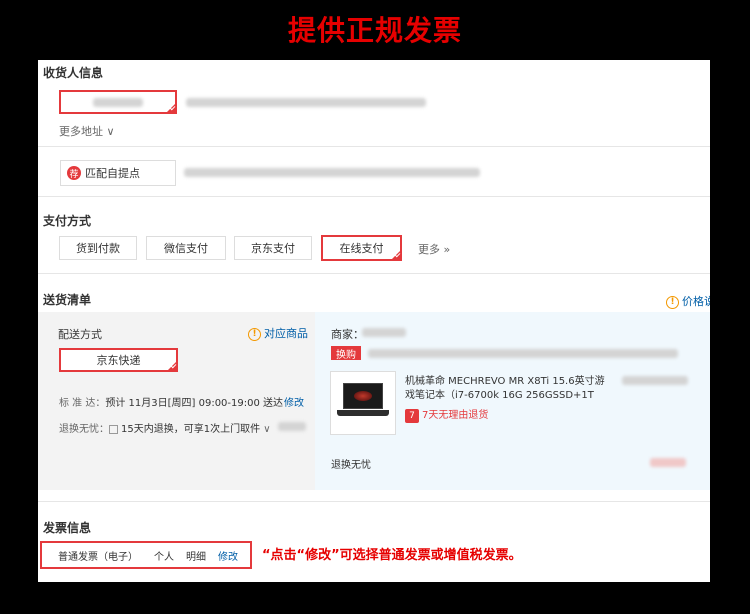 This screenshot has height=614, width=750. I want to click on standard-delivery-row: 标 准 达：预计 11月3日[周四] 09:00-19:00 送达, so click(171, 401).